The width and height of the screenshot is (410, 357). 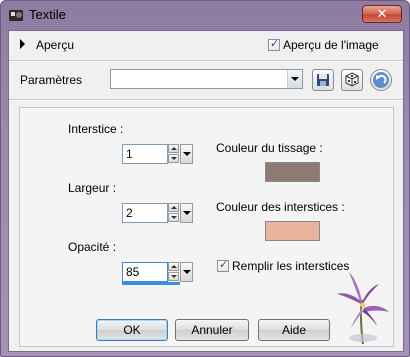 I want to click on largeur-stepper, so click(x=174, y=213).